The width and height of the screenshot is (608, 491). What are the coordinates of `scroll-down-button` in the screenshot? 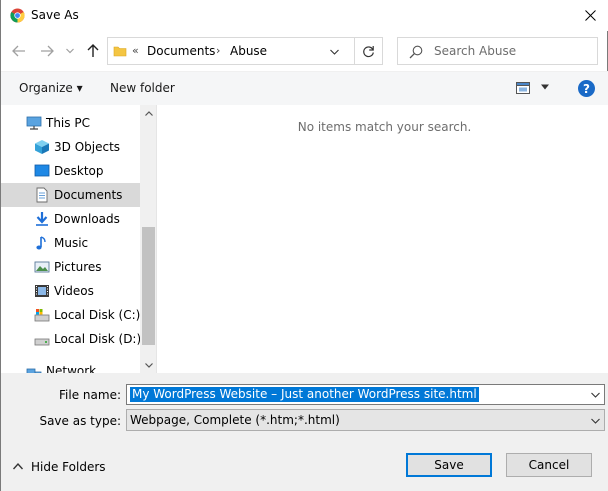 It's located at (148, 365).